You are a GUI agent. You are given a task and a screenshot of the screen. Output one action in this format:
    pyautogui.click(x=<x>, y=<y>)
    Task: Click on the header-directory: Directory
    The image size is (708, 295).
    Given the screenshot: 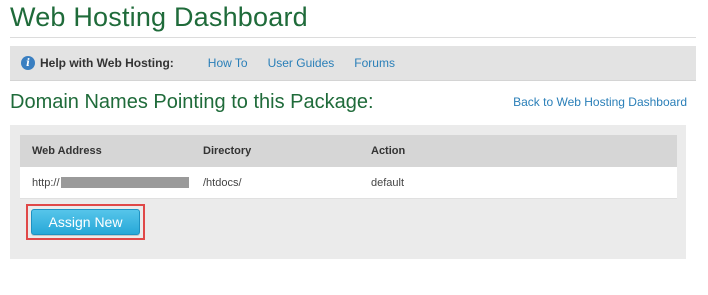 What is the action you would take?
    pyautogui.click(x=227, y=151)
    